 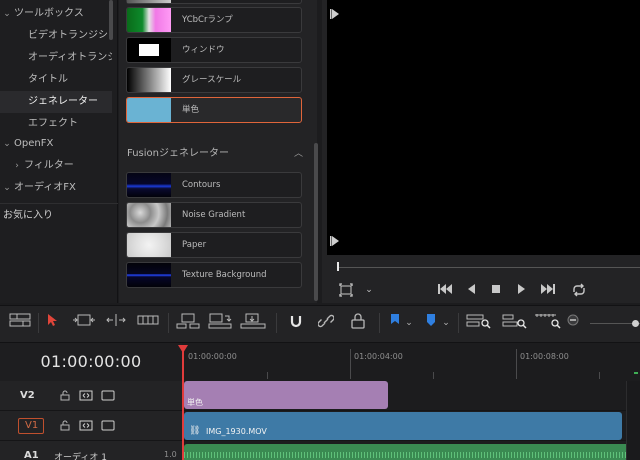 I want to click on generator-item-partial, so click(x=214, y=2).